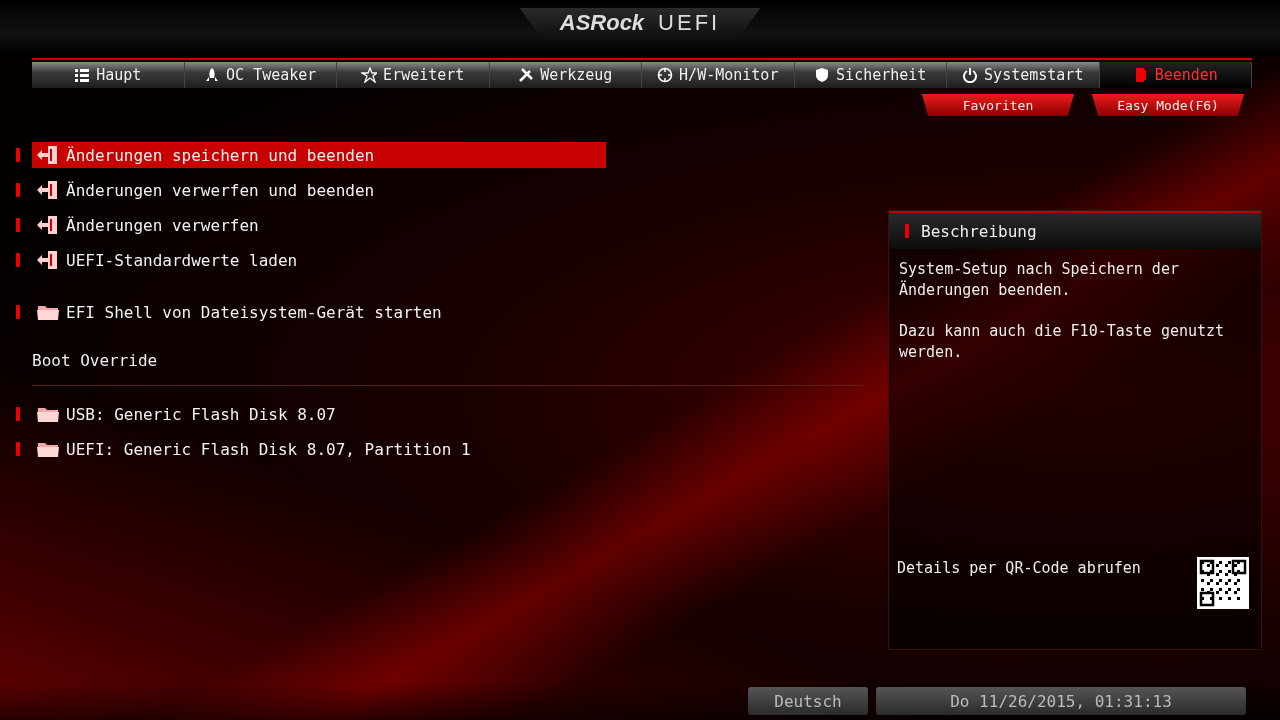 Image resolution: width=1280 pixels, height=720 pixels. I want to click on menu-tab: Erweitert, so click(413, 75).